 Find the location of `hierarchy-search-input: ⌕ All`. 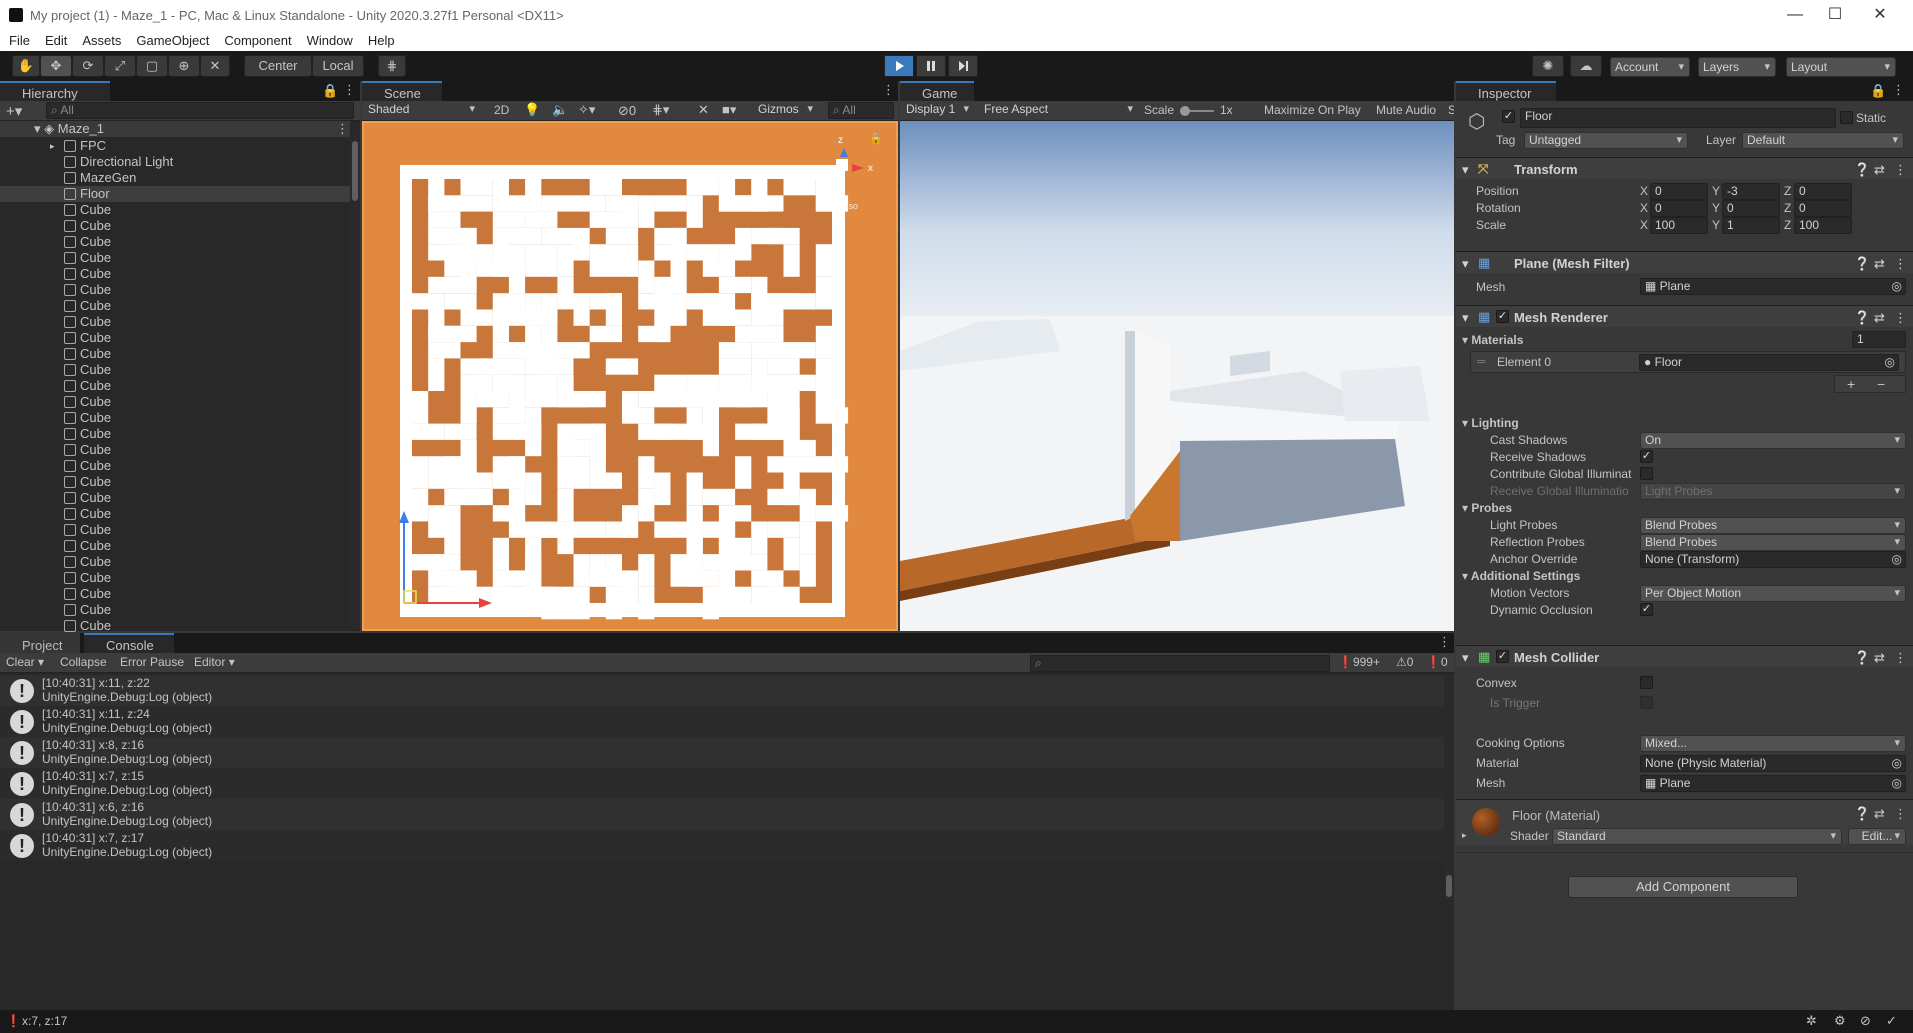

hierarchy-search-input: ⌕ All is located at coordinates (200, 110).